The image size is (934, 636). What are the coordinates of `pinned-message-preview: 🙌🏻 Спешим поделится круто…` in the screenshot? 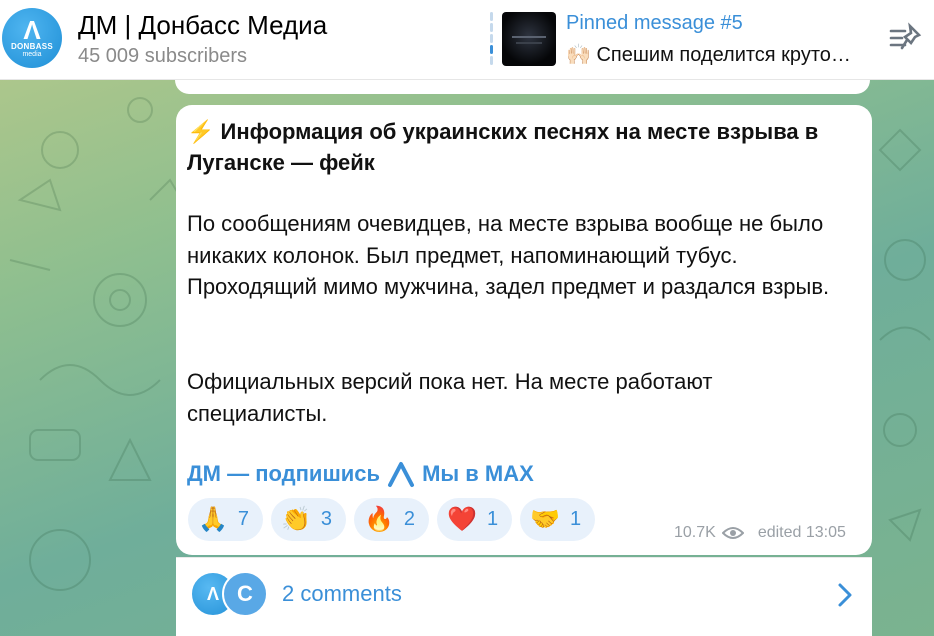 It's located at (716, 54).